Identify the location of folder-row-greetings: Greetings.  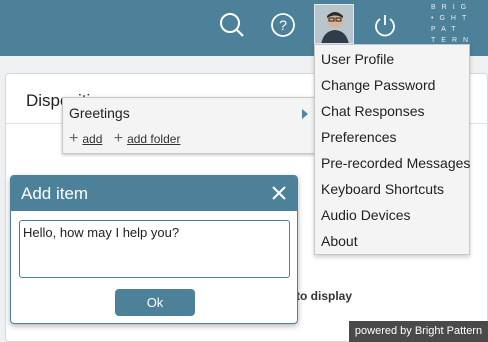
(188, 113).